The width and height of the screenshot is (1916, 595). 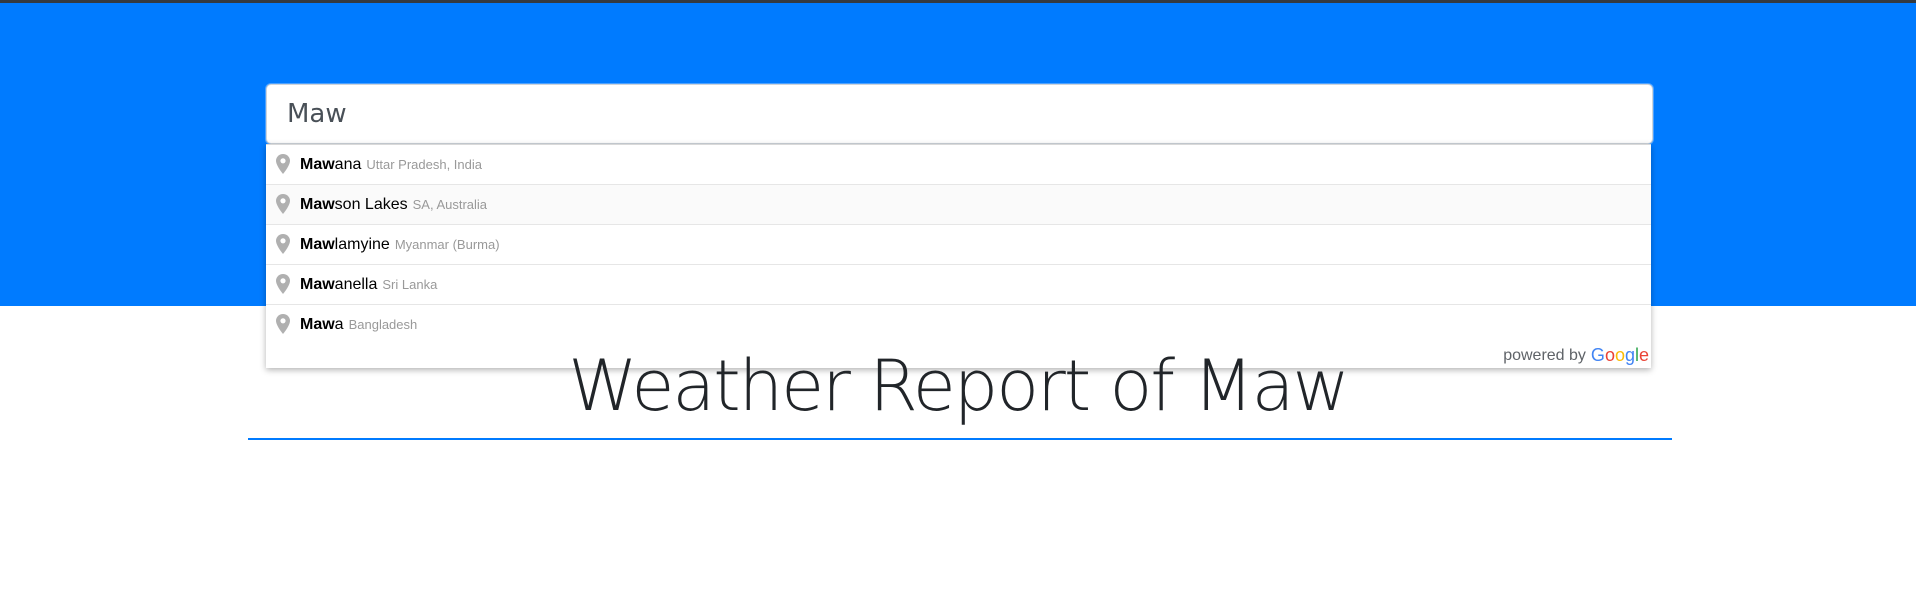 I want to click on location-search-input, so click(x=959, y=114).